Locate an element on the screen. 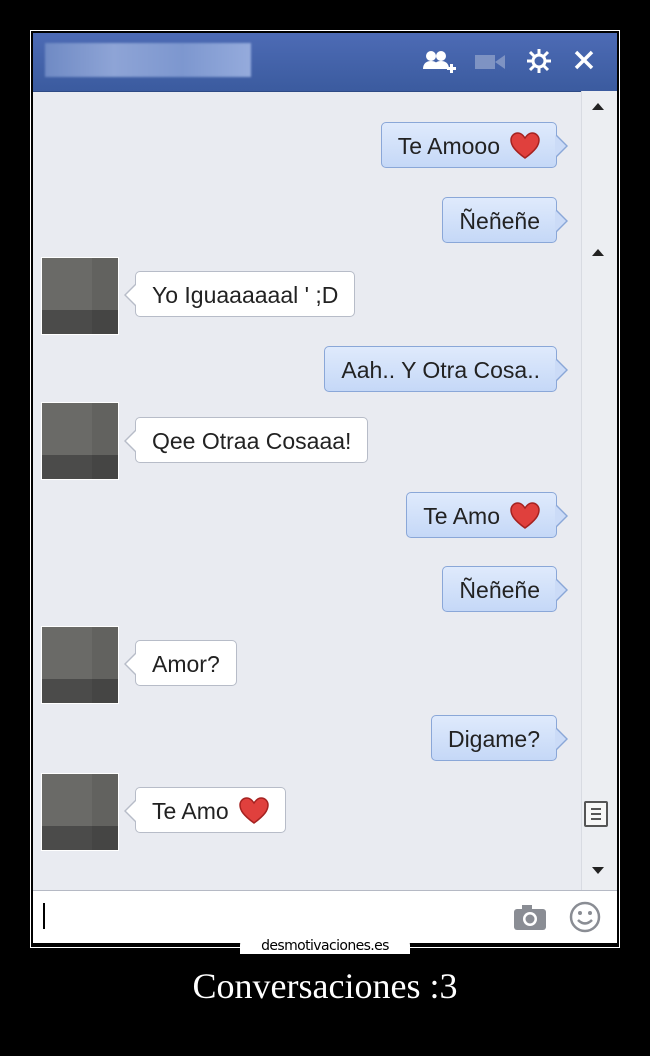 Image resolution: width=650 pixels, height=1056 pixels. contact-name-blurred is located at coordinates (148, 60).